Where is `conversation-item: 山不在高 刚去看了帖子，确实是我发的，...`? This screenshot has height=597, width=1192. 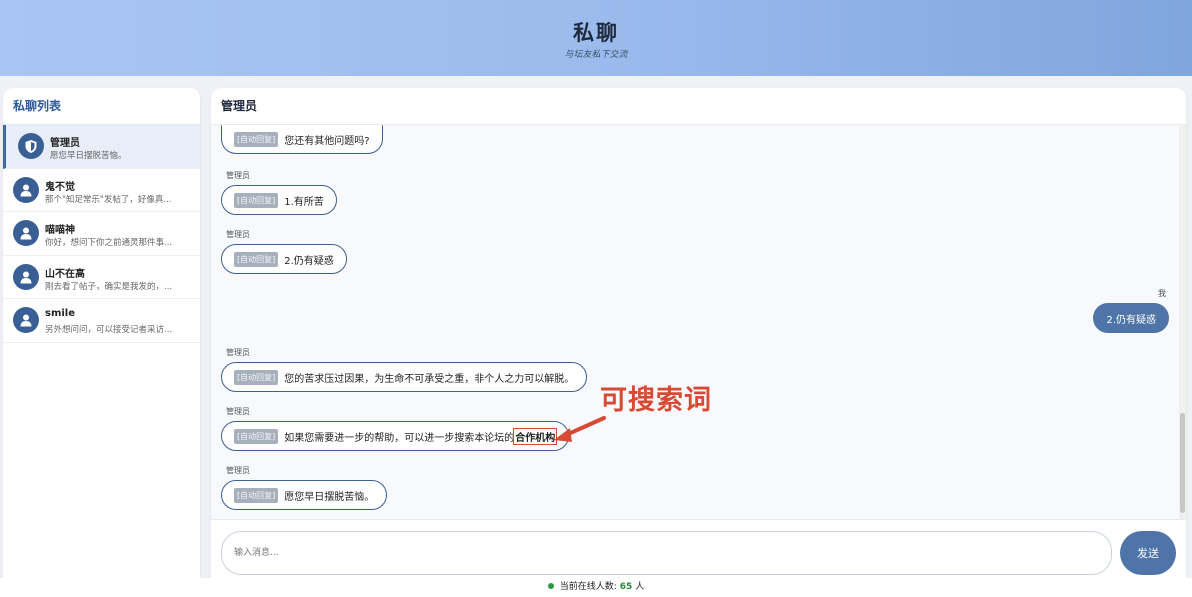
conversation-item: 山不在高 刚去看了帖子，确实是我发的，... is located at coordinates (101, 277).